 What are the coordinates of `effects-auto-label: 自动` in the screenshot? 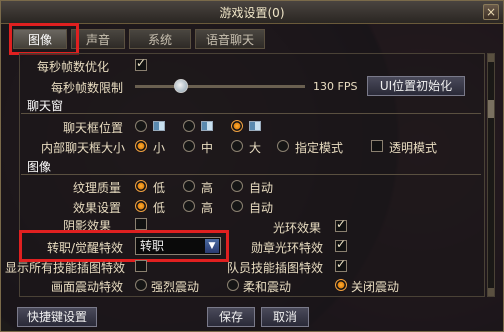 It's located at (261, 208).